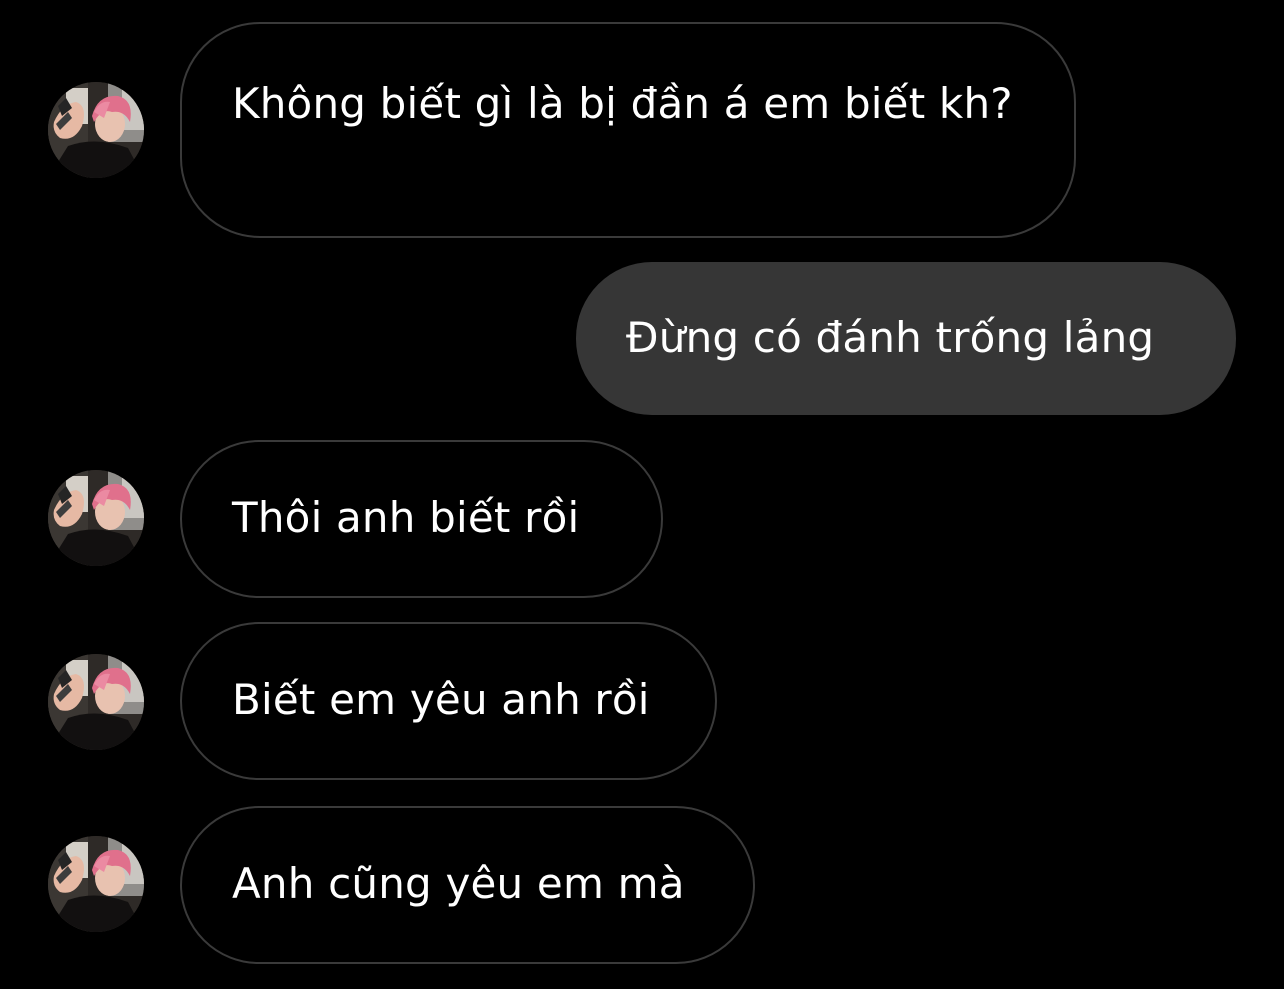 The height and width of the screenshot is (989, 1284). What do you see at coordinates (441, 699) in the screenshot?
I see `message-text: Biết em yêu anh rồi` at bounding box center [441, 699].